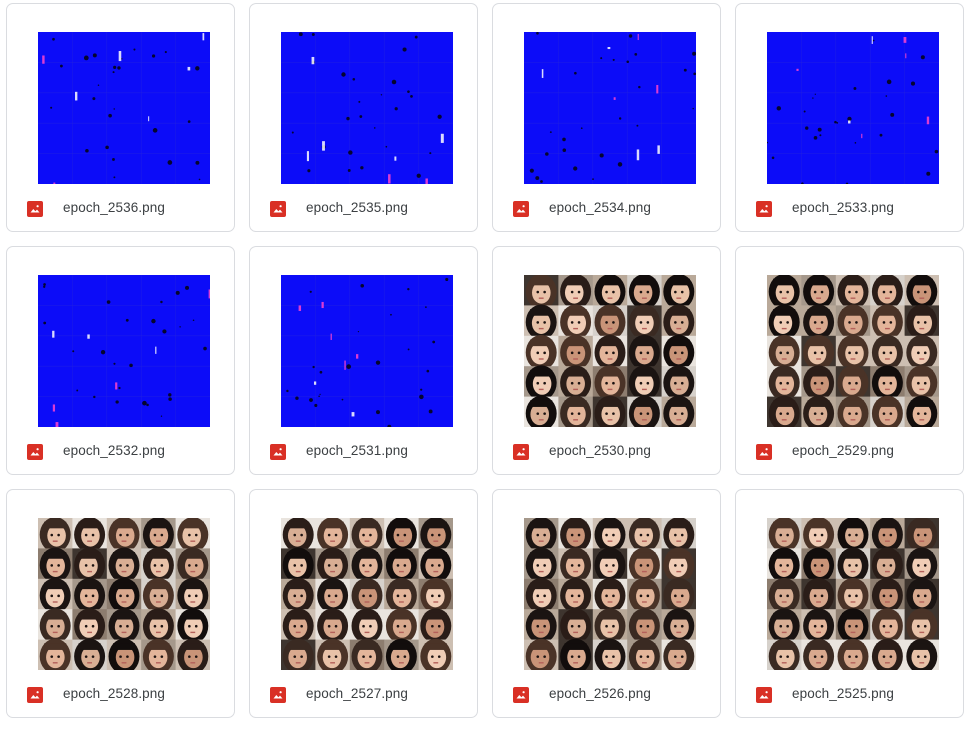 Image resolution: width=976 pixels, height=729 pixels. I want to click on file-name: epoch_2531.png, so click(357, 450).